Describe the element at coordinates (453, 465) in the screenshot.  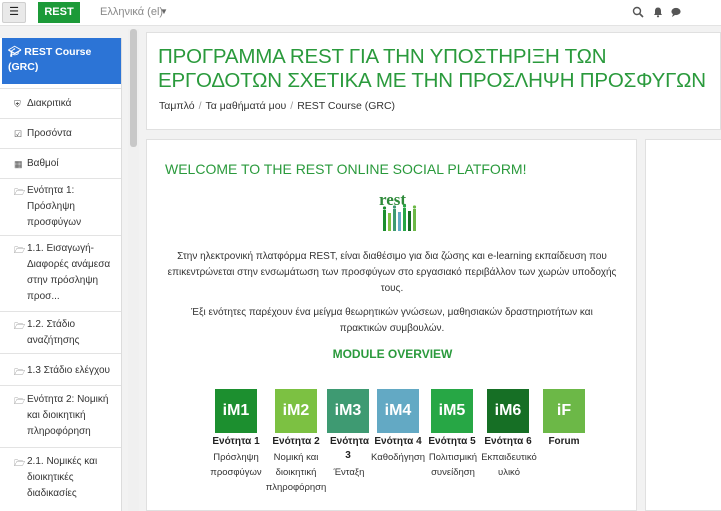
I see `module-5-desc: Πολιτισμική συνείδηση` at that location.